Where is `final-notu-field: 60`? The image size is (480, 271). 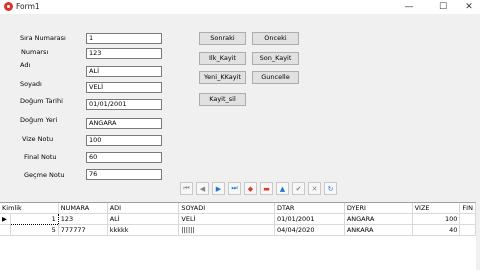
final-notu-field: 60 is located at coordinates (124, 157).